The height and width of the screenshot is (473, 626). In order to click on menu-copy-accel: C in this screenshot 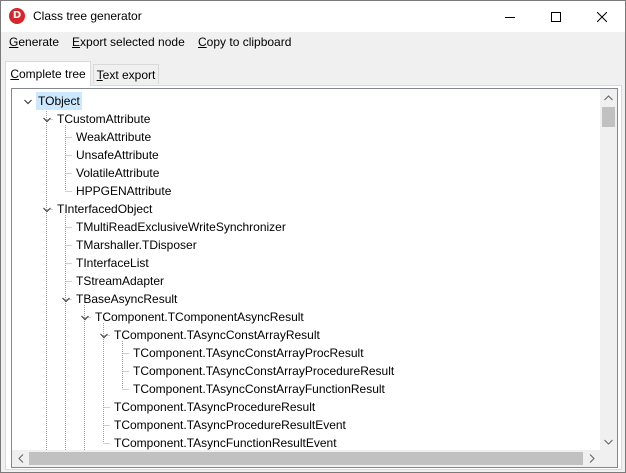, I will do `click(202, 42)`.